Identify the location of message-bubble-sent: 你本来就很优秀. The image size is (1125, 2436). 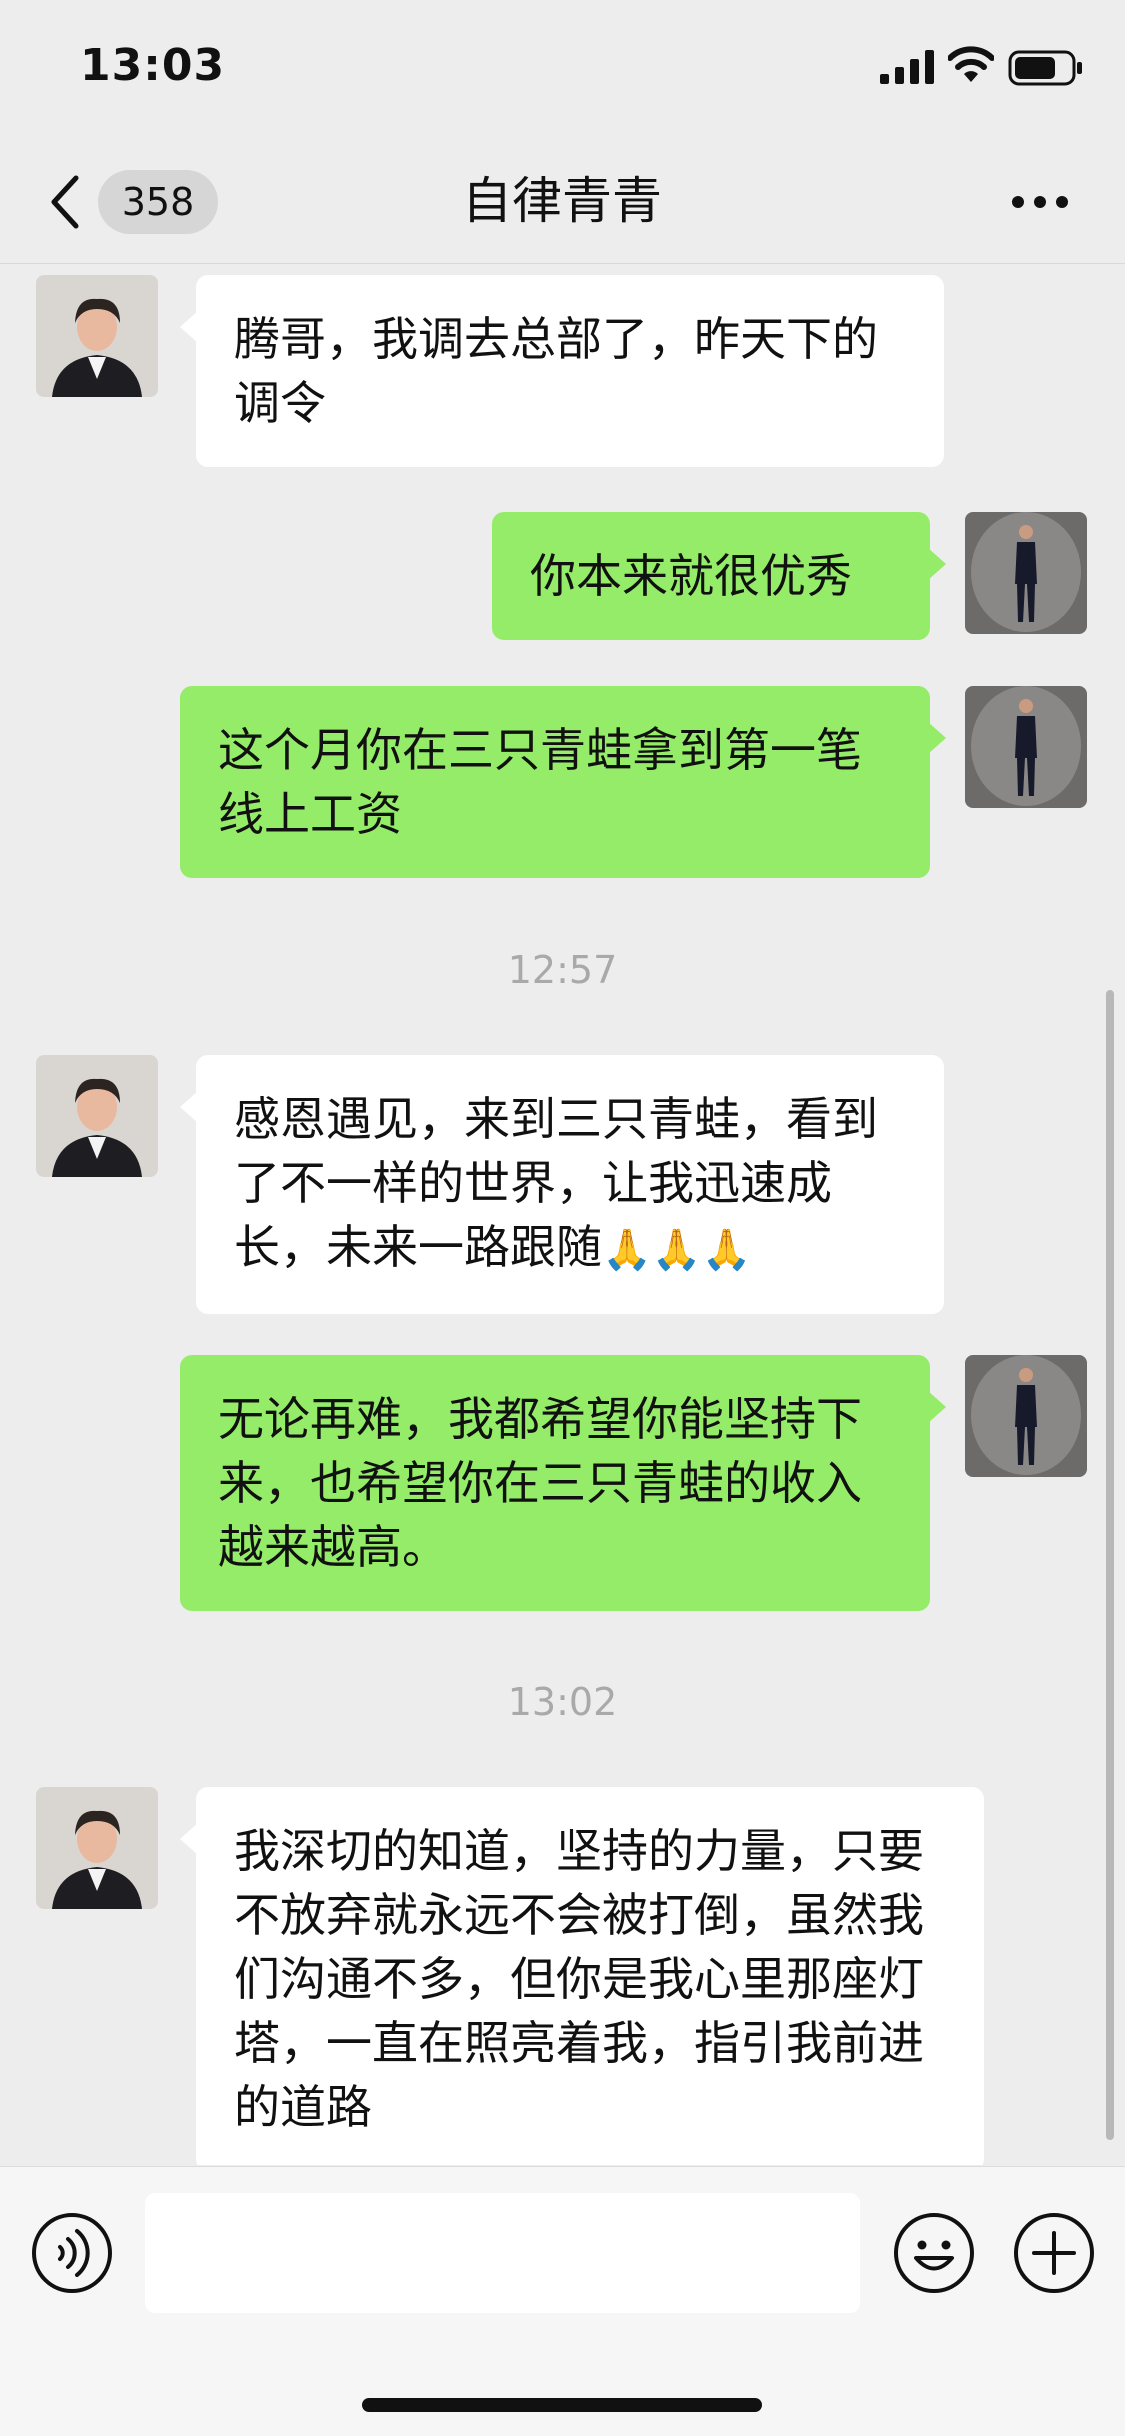
(719, 576).